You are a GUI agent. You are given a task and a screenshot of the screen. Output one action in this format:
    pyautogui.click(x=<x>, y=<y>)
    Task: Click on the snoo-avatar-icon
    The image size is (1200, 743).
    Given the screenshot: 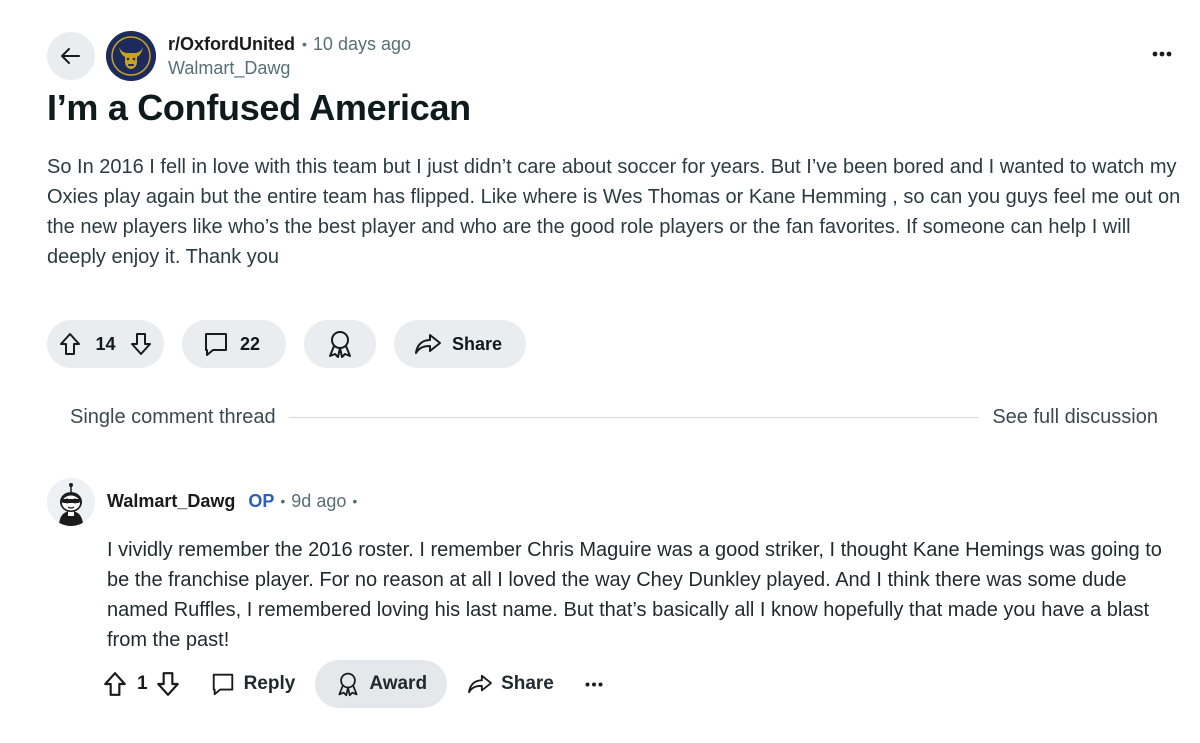 What is the action you would take?
    pyautogui.click(x=71, y=502)
    